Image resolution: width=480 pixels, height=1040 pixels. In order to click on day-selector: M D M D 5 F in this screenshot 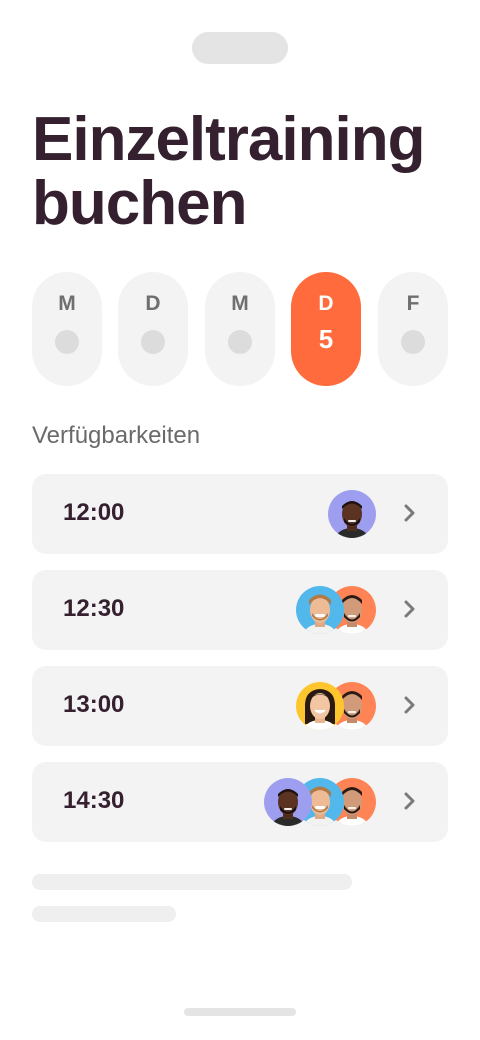, I will do `click(240, 329)`.